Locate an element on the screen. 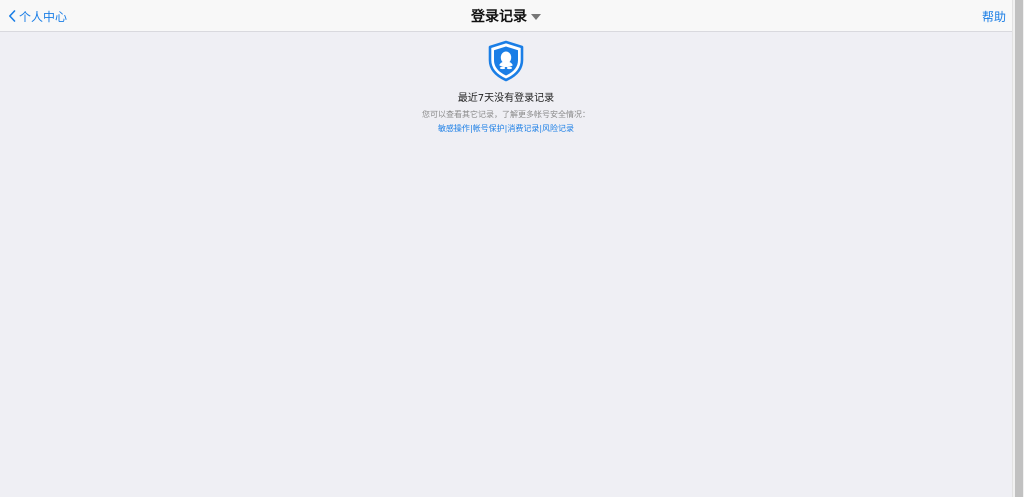 The width and height of the screenshot is (1024, 497). page-title: 登录记录 is located at coordinates (499, 17).